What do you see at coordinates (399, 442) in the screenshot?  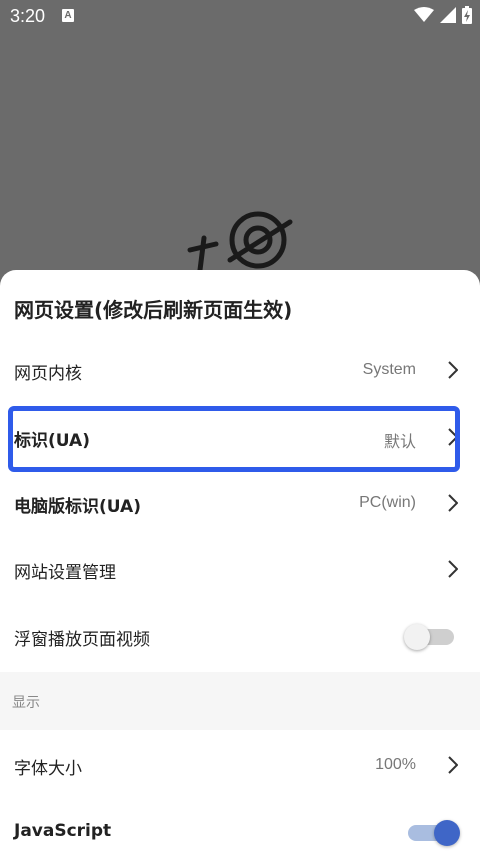 I see `row-value: 默认` at bounding box center [399, 442].